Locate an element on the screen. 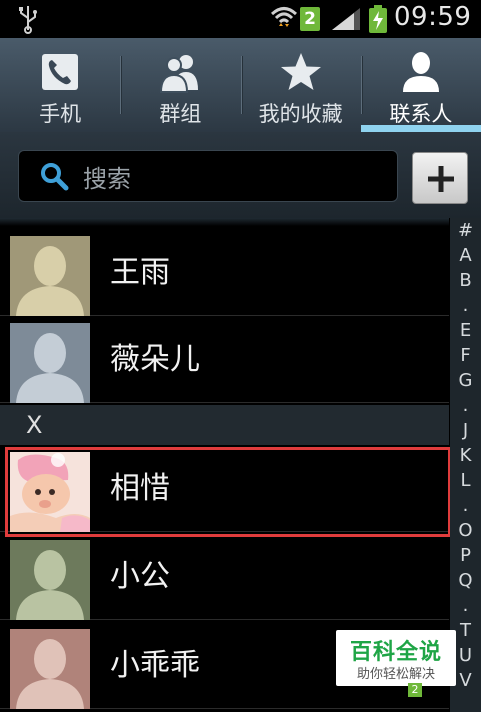 Image resolution: width=481 pixels, height=712 pixels. contact-row: 薇朵儿 is located at coordinates (224, 360).